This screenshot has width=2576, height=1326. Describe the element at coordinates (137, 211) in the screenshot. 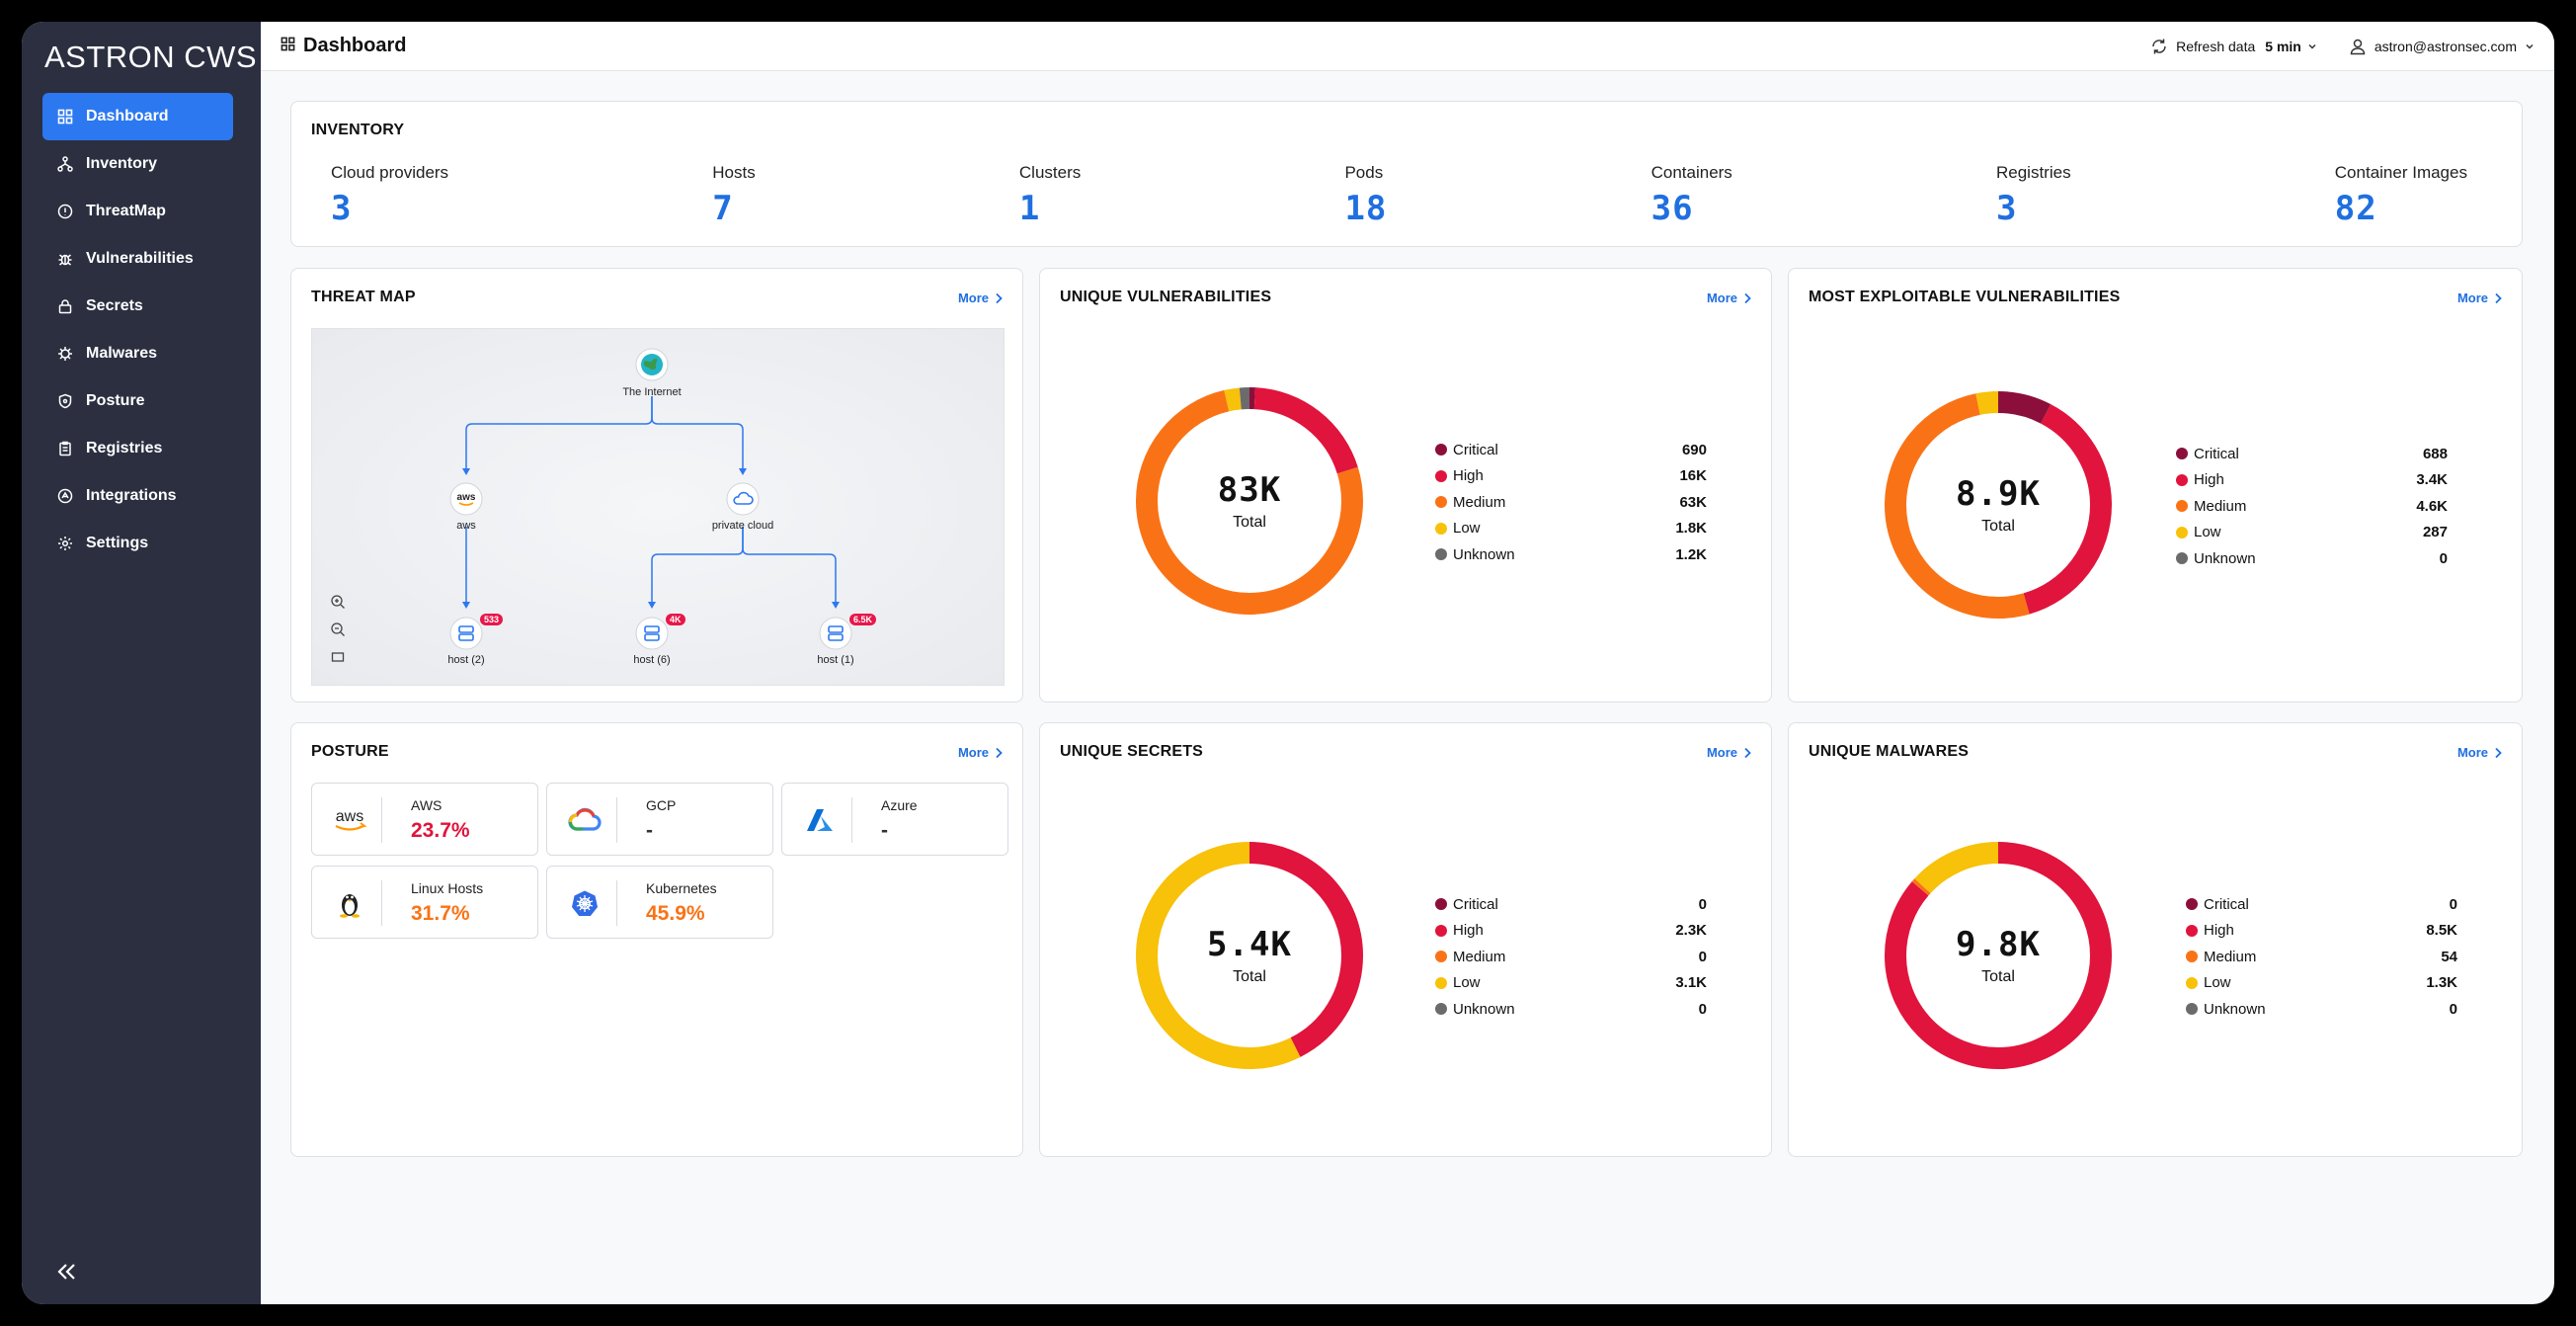

I see `sidebar-item-threatmap: ThreatMap` at that location.